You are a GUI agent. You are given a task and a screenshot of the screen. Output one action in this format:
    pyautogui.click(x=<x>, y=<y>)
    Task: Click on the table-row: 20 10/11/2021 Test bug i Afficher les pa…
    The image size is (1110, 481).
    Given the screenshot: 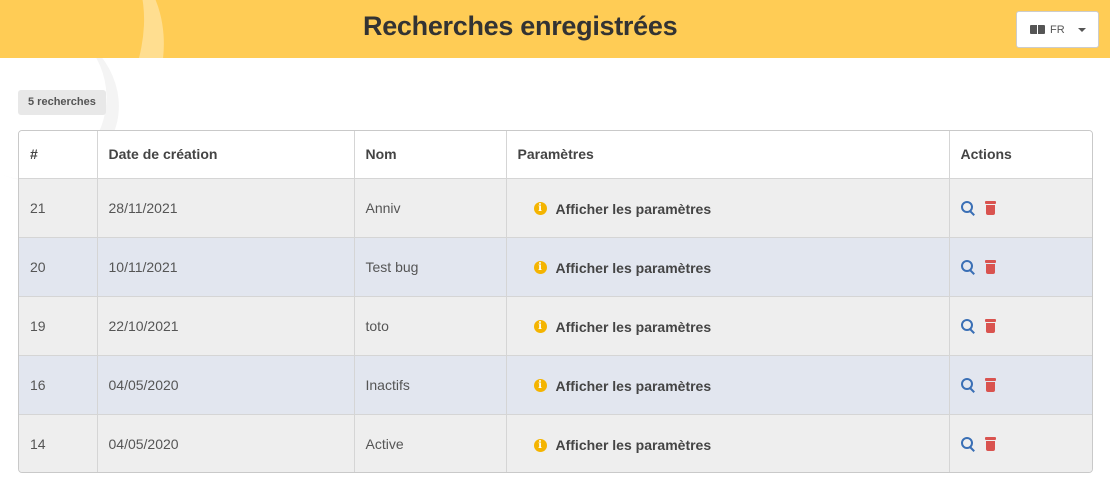 What is the action you would take?
    pyautogui.click(x=555, y=267)
    